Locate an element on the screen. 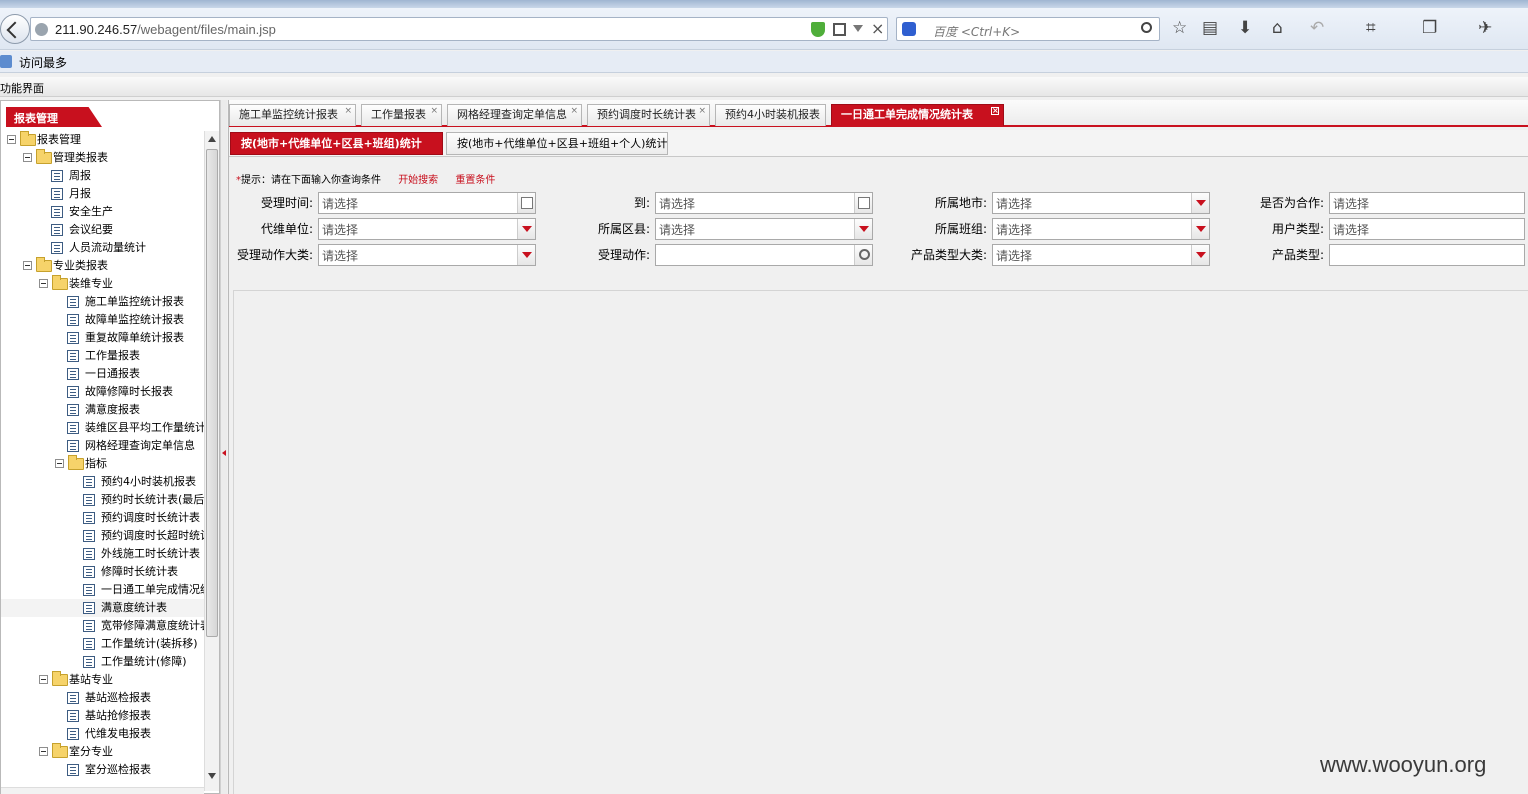 The width and height of the screenshot is (1528, 794). tree-item: 人员流动量统计 is located at coordinates (103, 248).